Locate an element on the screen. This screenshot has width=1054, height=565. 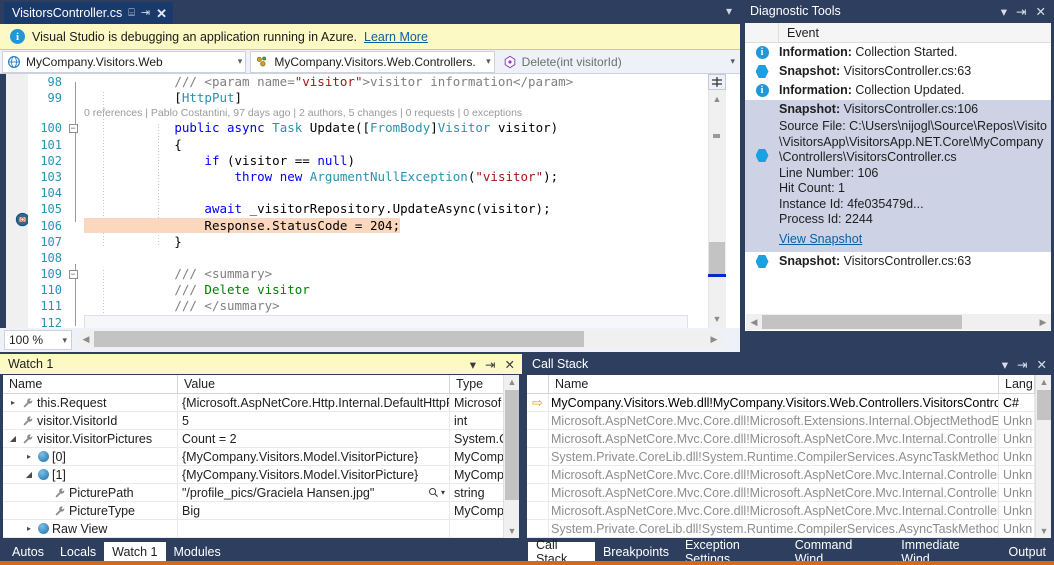
project-dropdown: MyCompany.Visitors.Web ▾ is located at coordinates (124, 61).